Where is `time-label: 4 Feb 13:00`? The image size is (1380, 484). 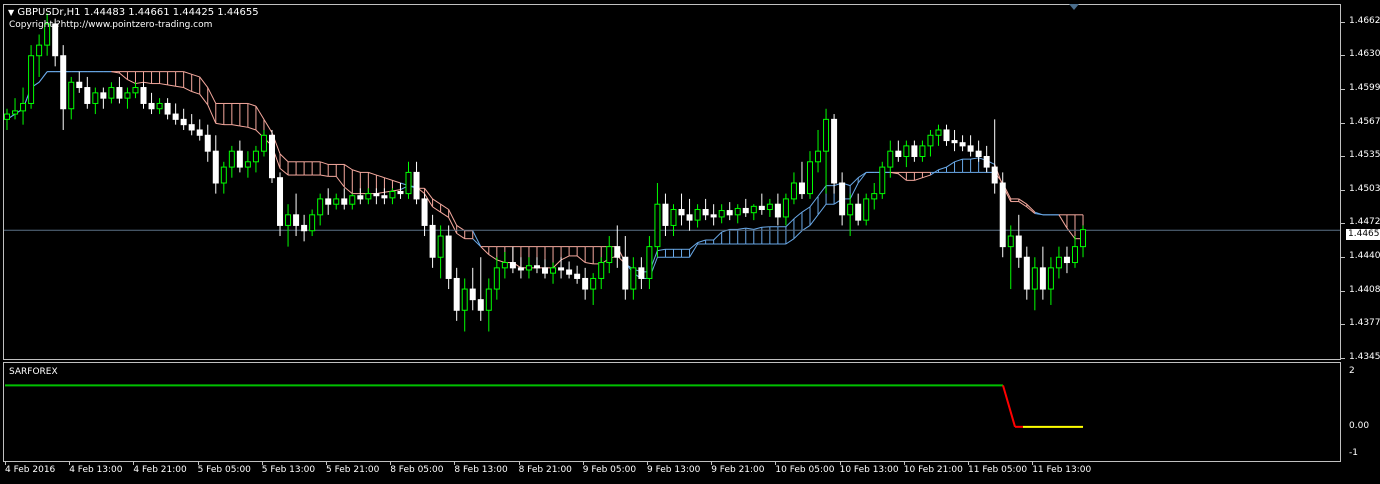 time-label: 4 Feb 13:00 is located at coordinates (96, 470).